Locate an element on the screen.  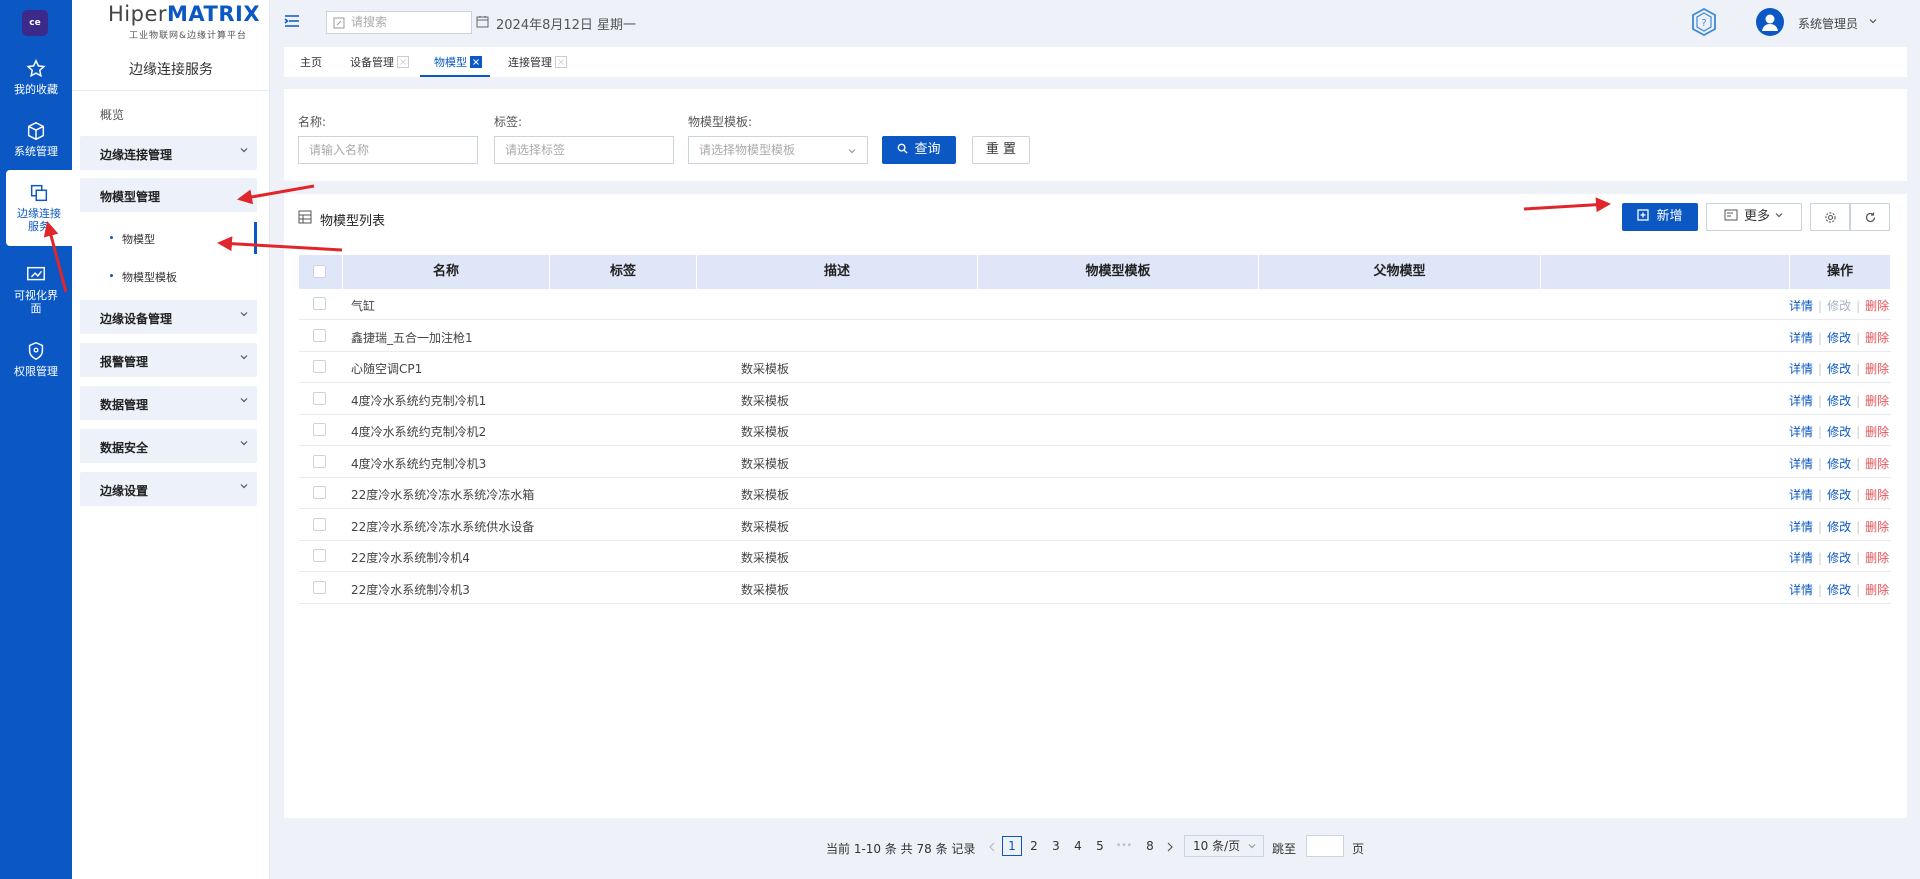
tab-home: 主页 is located at coordinates (311, 62).